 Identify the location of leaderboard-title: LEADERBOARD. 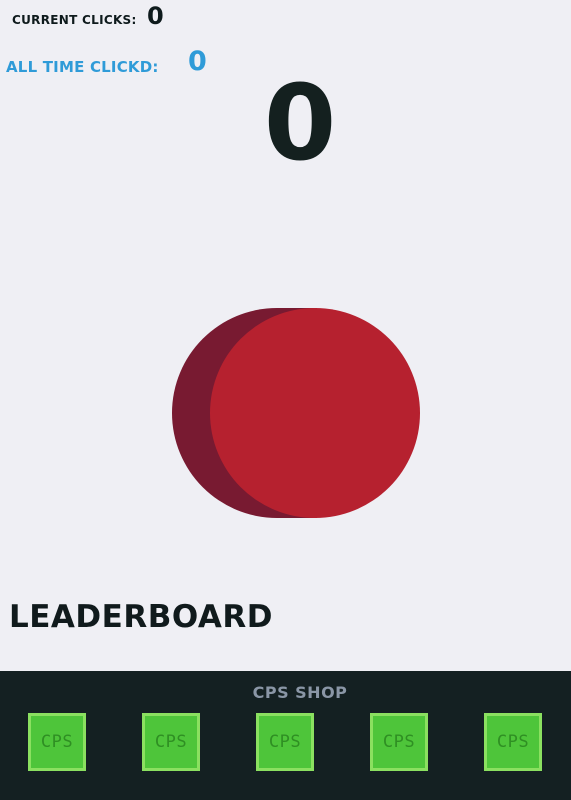
(141, 617).